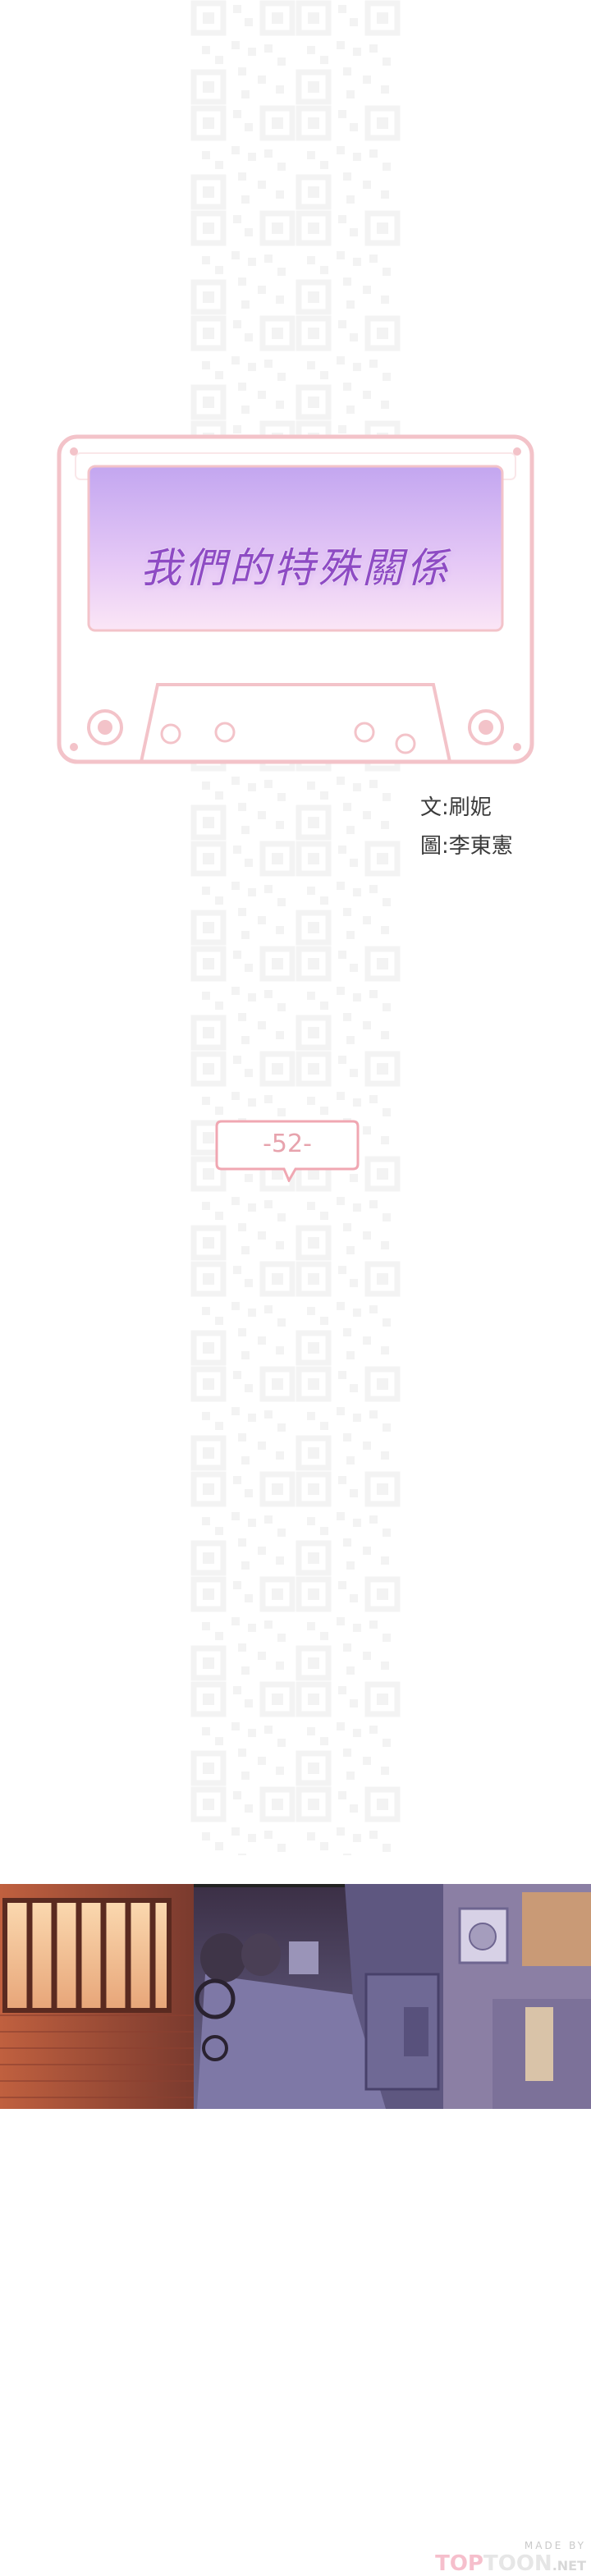  Describe the element at coordinates (296, 599) in the screenshot. I see `cassette-frame` at that location.